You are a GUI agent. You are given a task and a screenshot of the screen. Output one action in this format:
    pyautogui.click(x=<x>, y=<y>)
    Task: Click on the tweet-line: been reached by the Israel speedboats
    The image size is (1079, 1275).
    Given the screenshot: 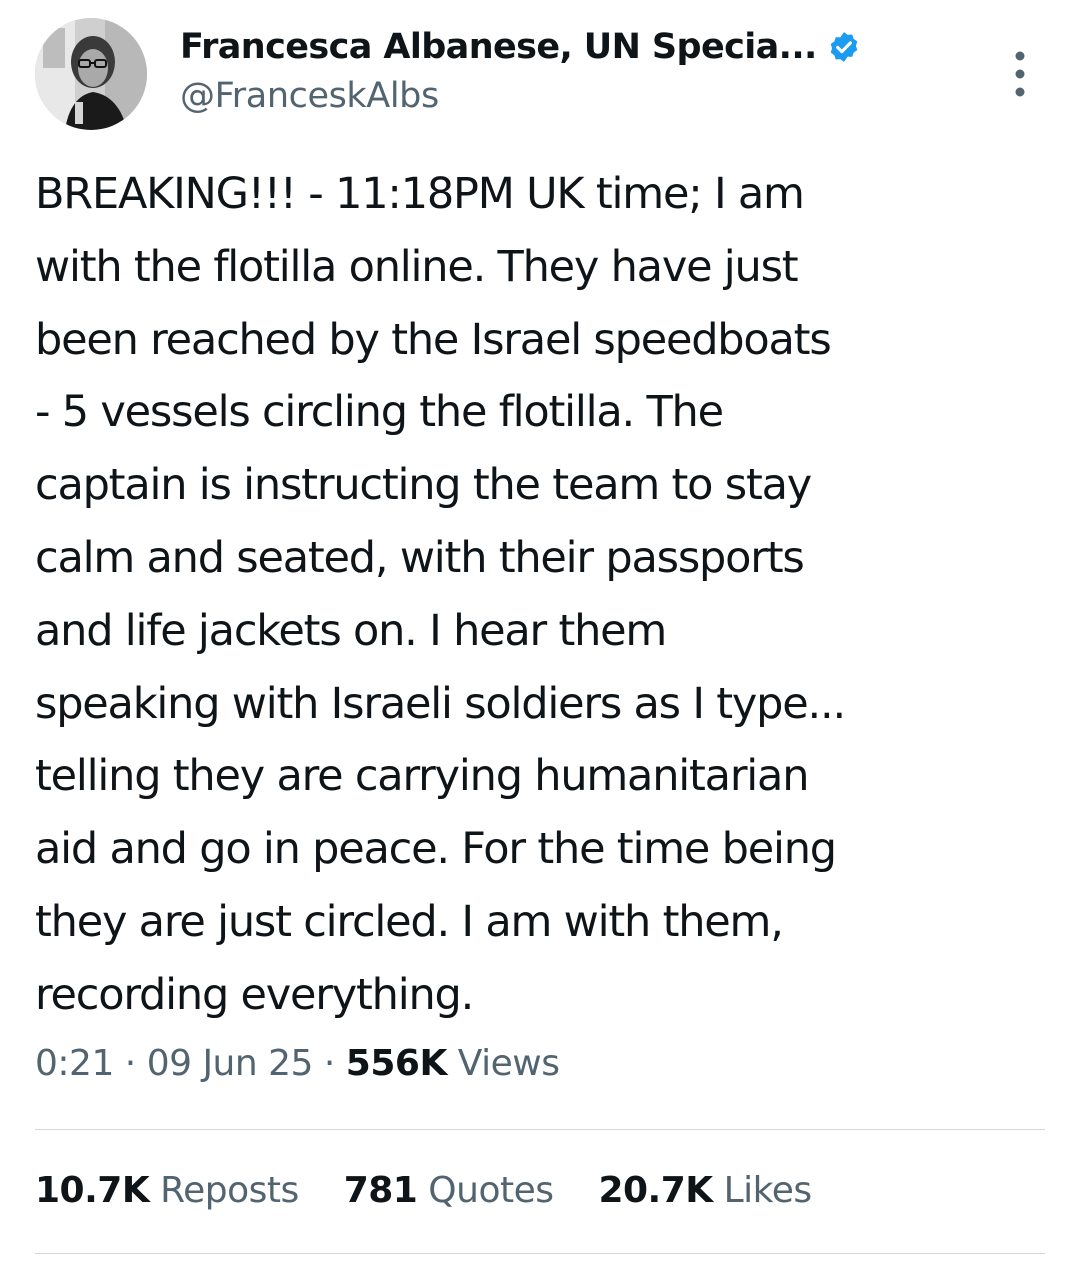 What is the action you would take?
    pyautogui.click(x=433, y=339)
    